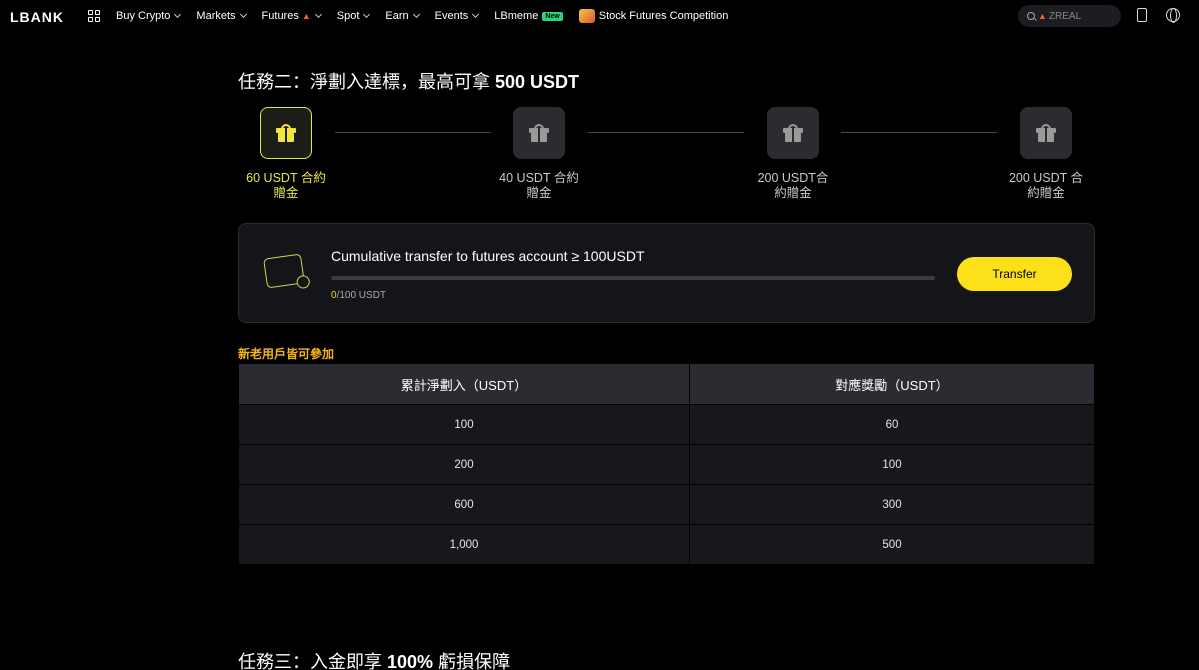 Image resolution: width=1199 pixels, height=670 pixels. What do you see at coordinates (143, 16) in the screenshot?
I see `nav-label: Buy Crypto` at bounding box center [143, 16].